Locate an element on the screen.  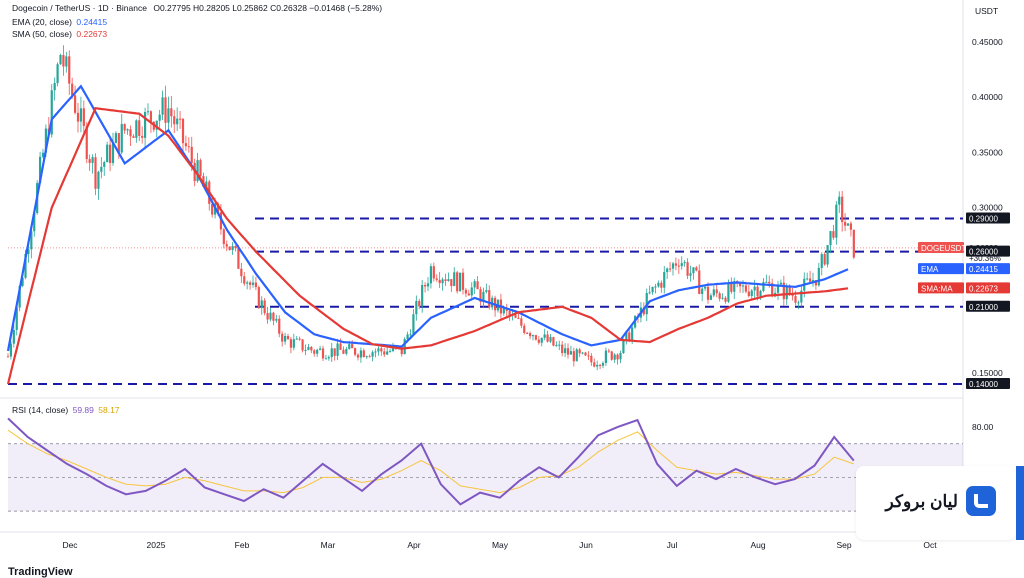
ema-legend-label: EMA (20, close) is located at coordinates (42, 22).